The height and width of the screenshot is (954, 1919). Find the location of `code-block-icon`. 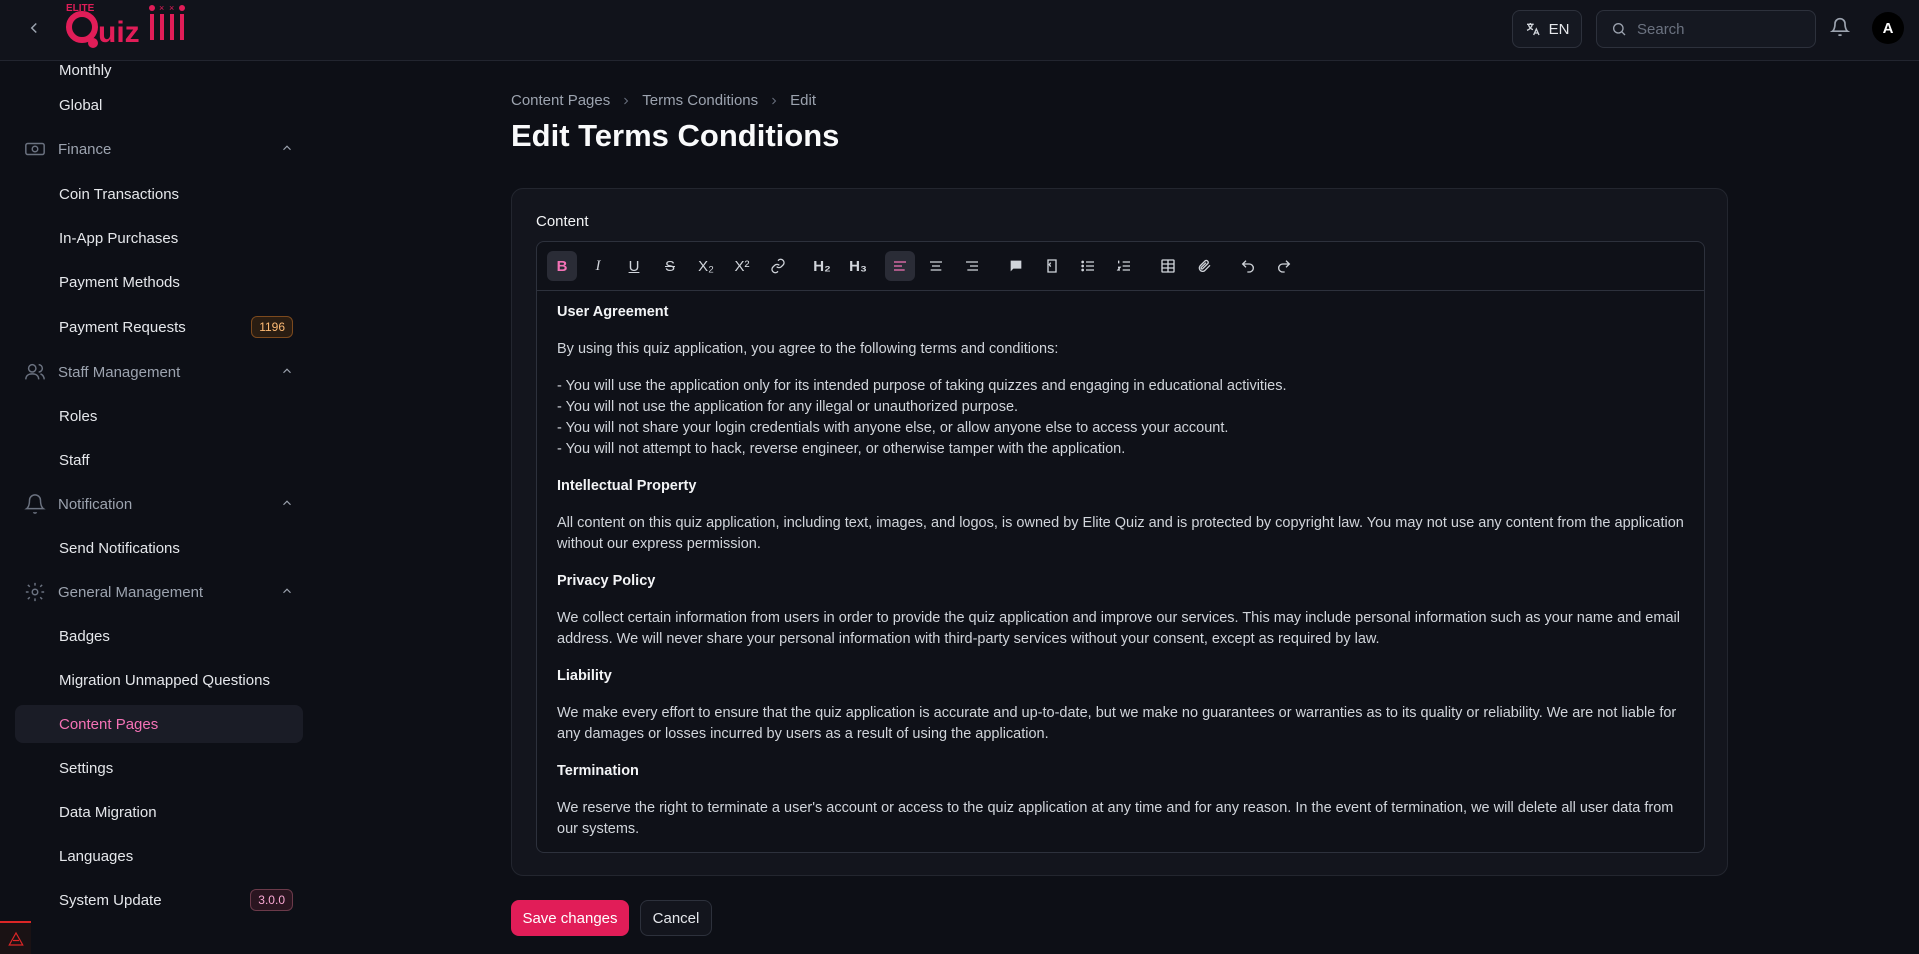

code-block-icon is located at coordinates (1052, 266).